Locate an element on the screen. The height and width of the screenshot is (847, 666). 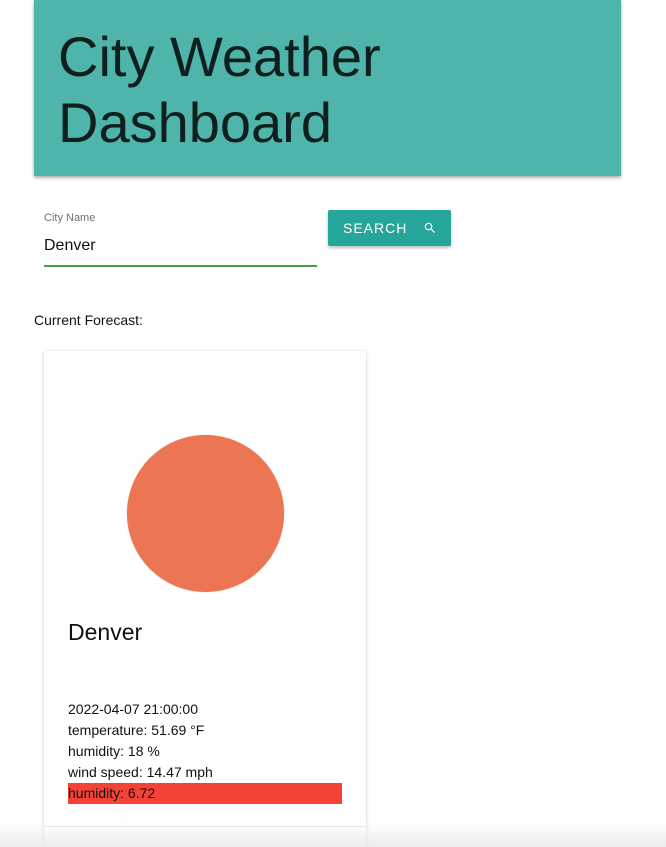
city-name-input is located at coordinates (180, 246).